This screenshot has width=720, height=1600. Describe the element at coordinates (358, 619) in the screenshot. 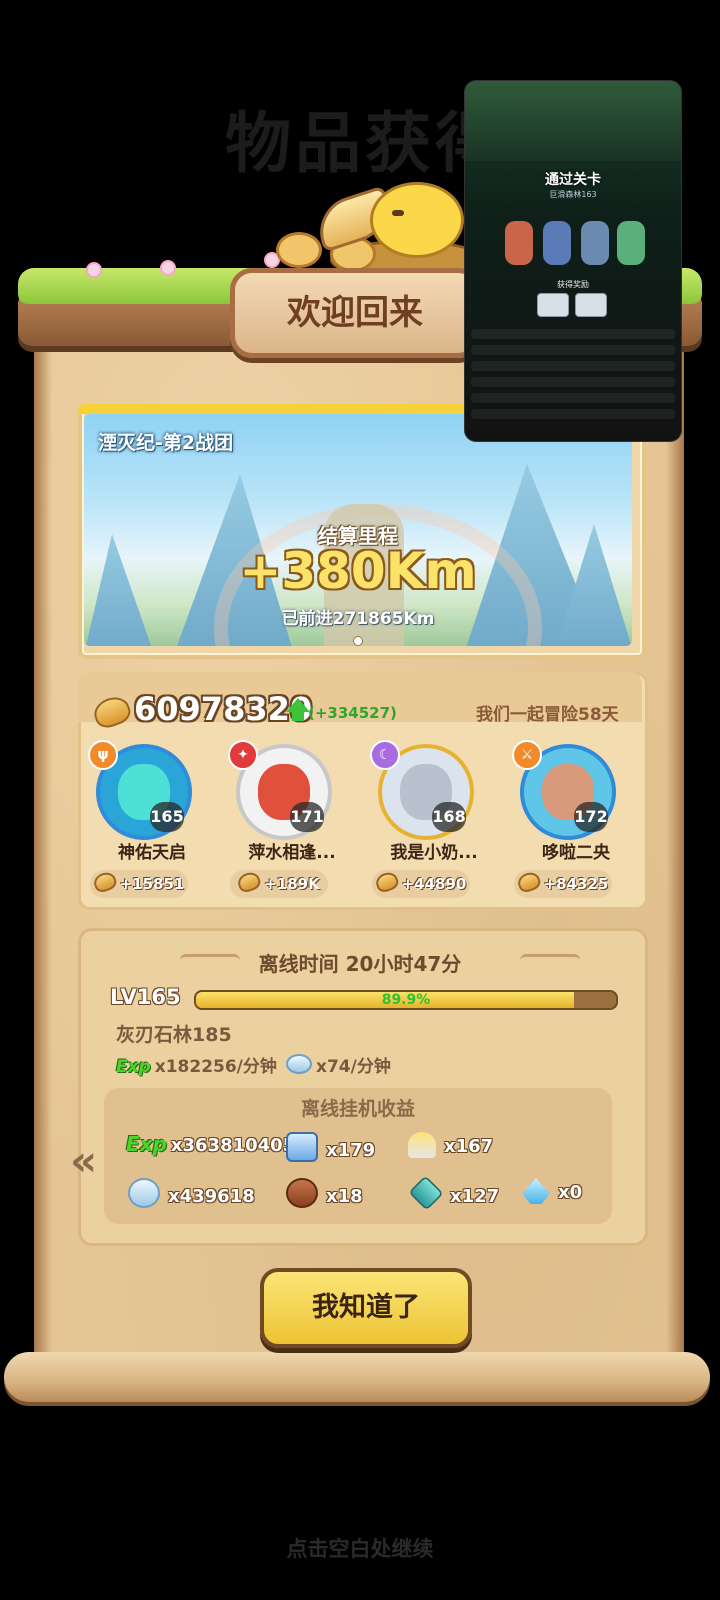

I see `mileage-total: 已前进271865Km` at that location.